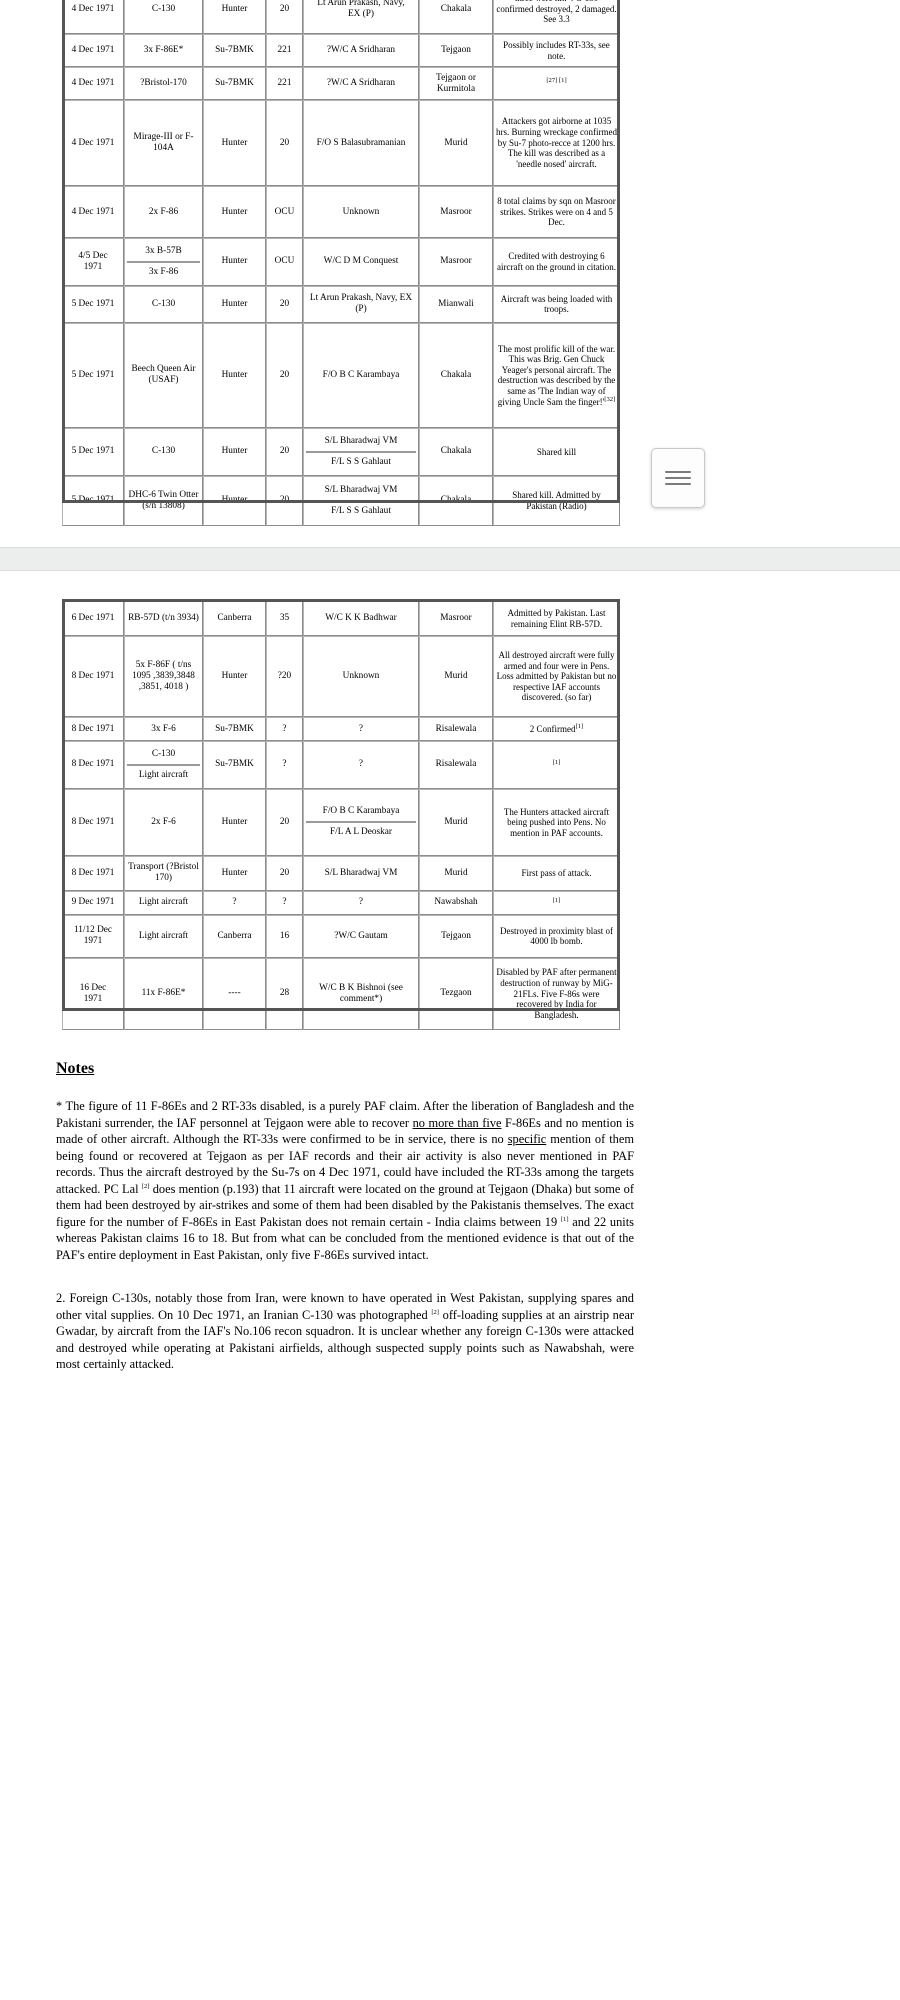 Image resolution: width=900 pixels, height=2000 pixels. I want to click on stacked-values: F/O B C Karambaya F/L A L Deoskar, so click(361, 822).